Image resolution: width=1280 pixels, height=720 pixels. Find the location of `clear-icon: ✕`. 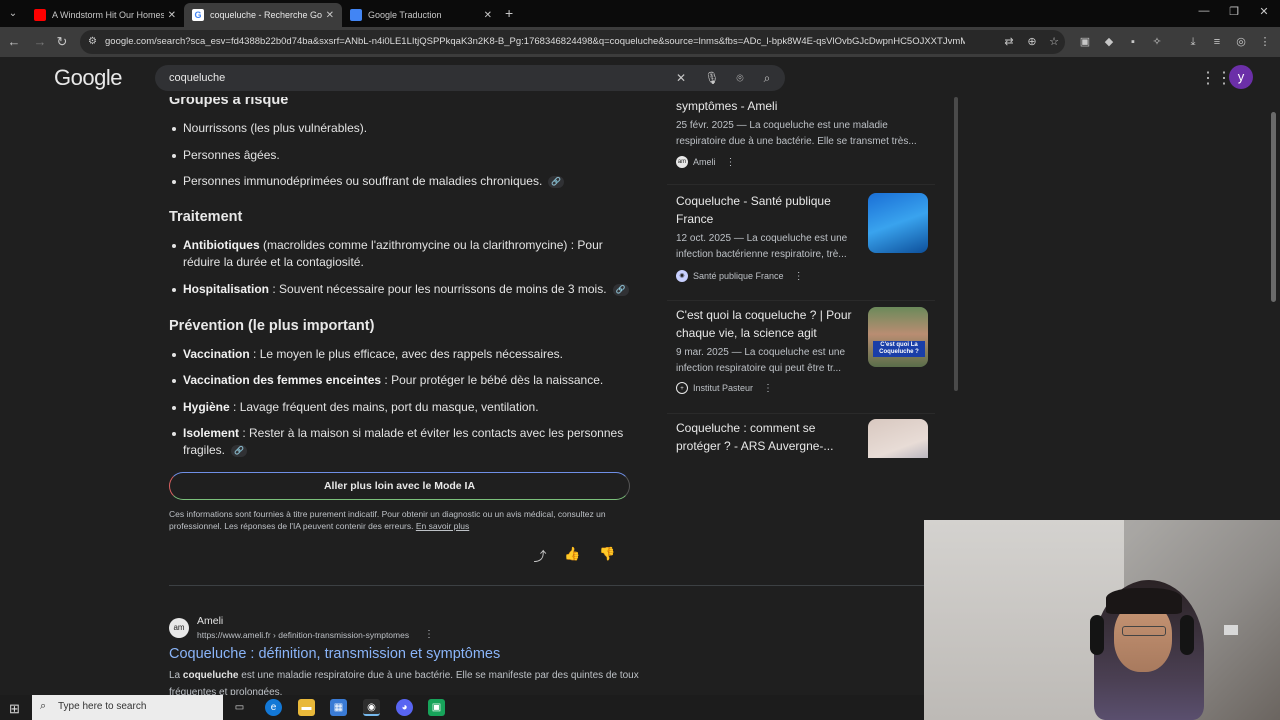

clear-icon: ✕ is located at coordinates (681, 78).